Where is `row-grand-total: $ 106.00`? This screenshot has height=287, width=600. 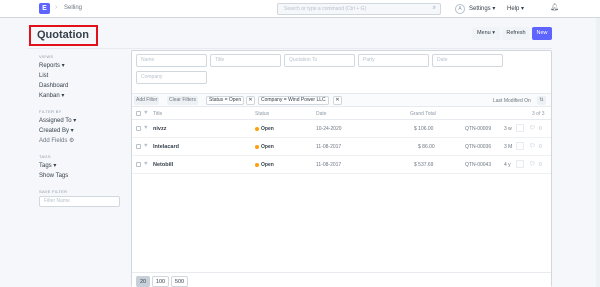 row-grand-total: $ 106.00 is located at coordinates (424, 129).